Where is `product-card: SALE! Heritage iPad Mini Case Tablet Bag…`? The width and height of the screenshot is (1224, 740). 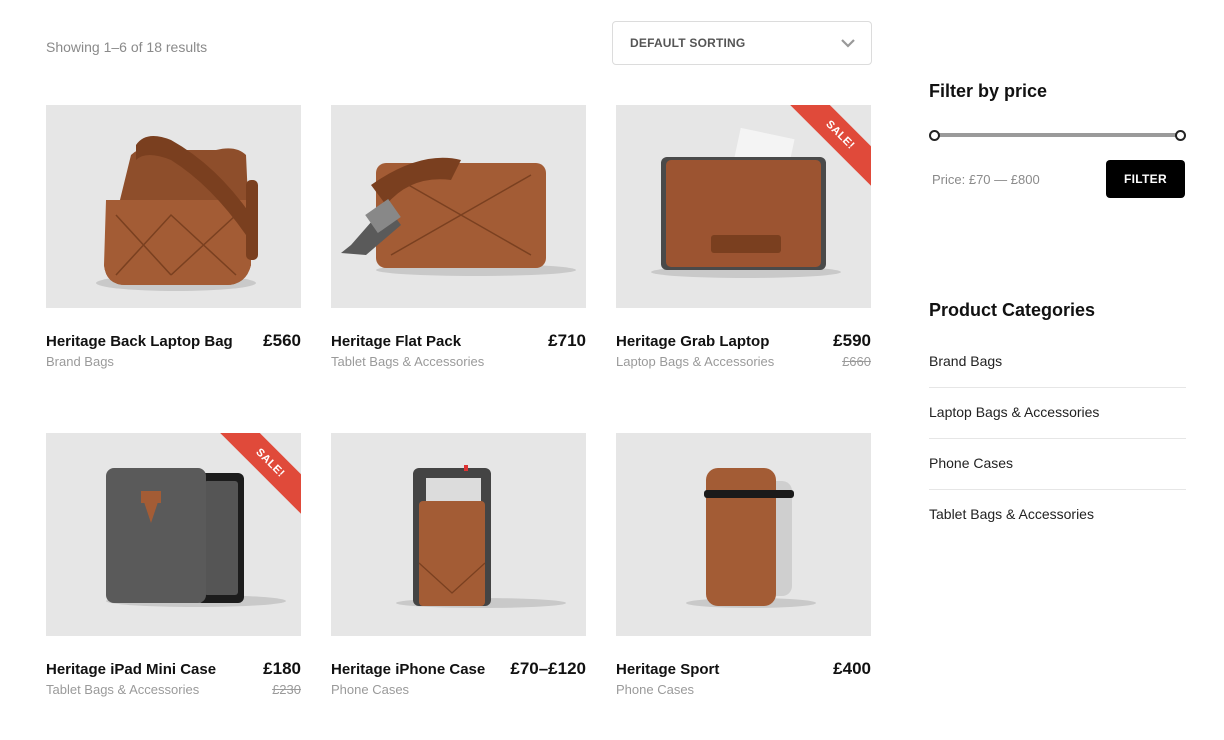 product-card: SALE! Heritage iPad Mini Case Tablet Bag… is located at coordinates (173, 572).